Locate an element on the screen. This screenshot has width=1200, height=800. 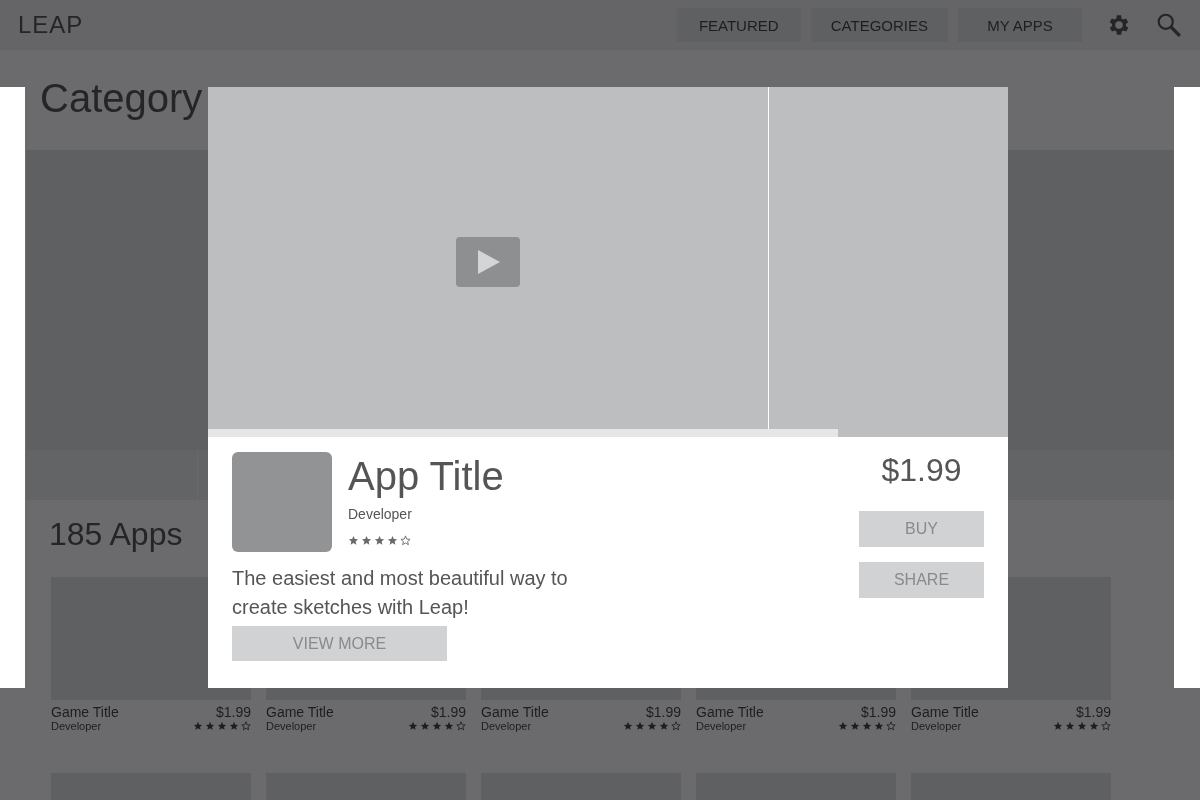
app-description: The easiest and most beautiful way to create sketches with Leap! is located at coordinates (400, 593).